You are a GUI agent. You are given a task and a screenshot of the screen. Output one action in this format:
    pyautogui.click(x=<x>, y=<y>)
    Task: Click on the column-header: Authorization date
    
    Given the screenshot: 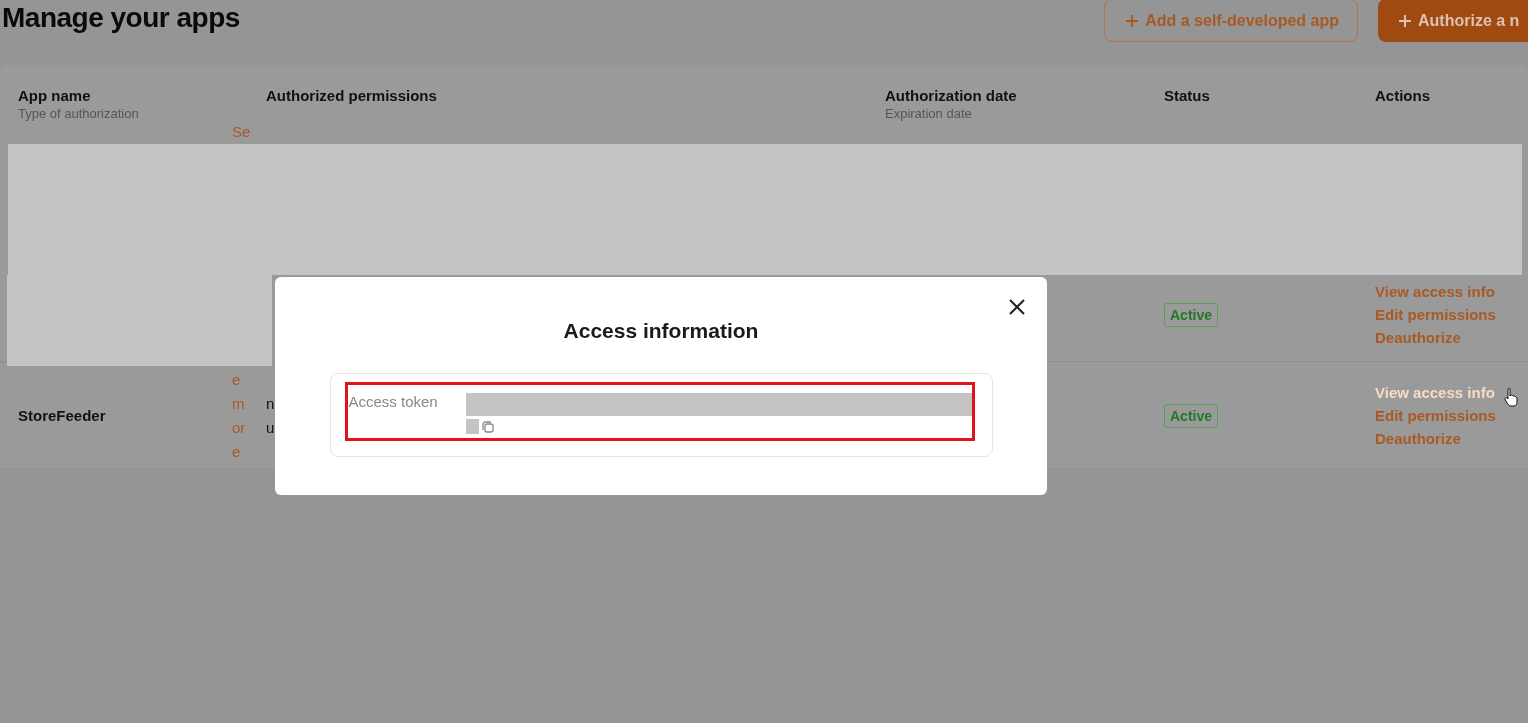 What is the action you would take?
    pyautogui.click(x=951, y=95)
    